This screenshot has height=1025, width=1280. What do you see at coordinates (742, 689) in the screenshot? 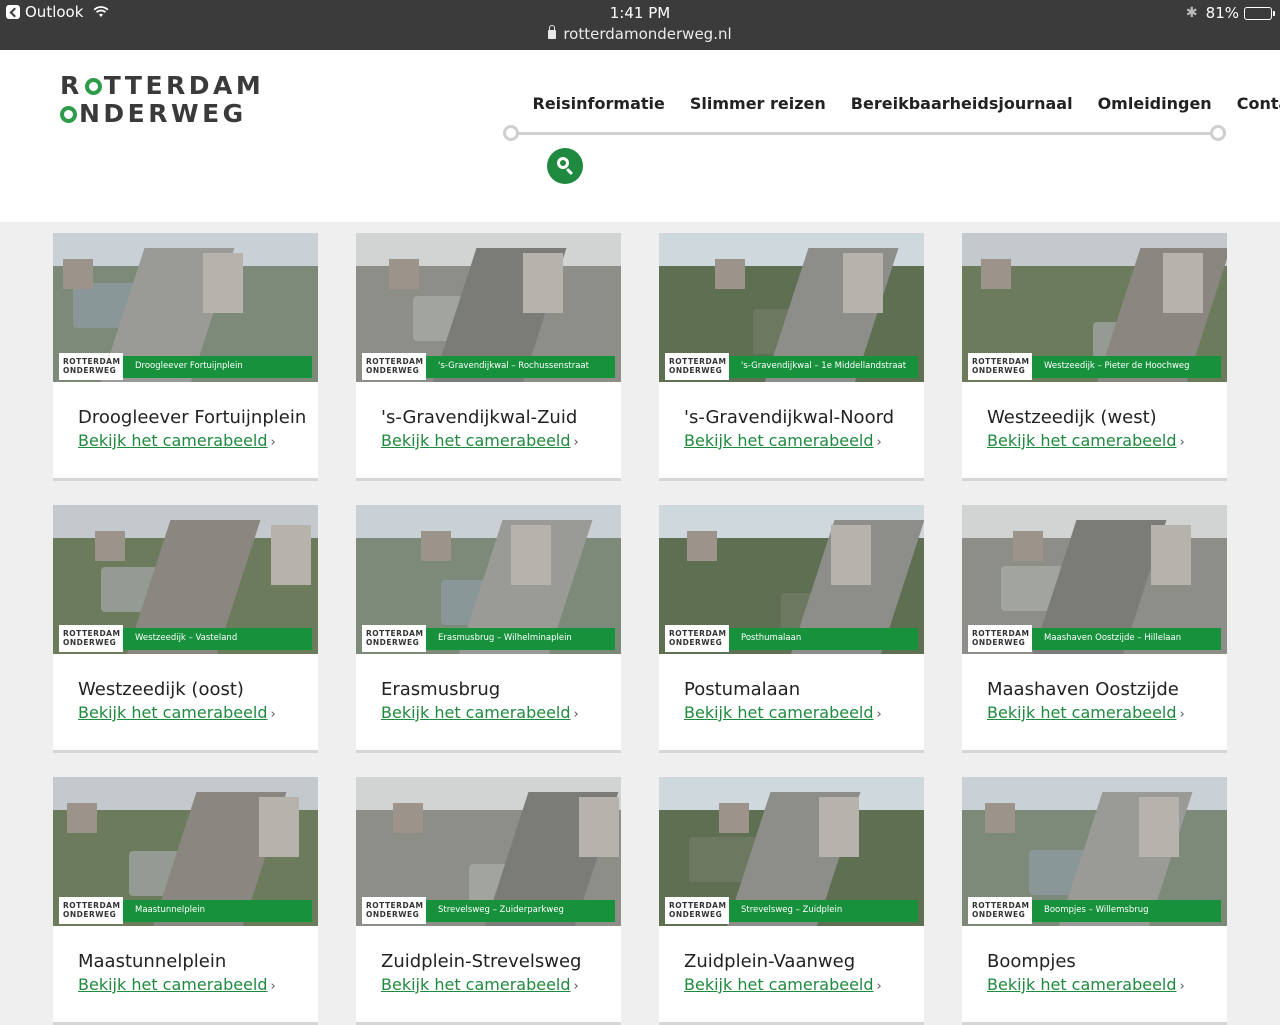
I see `camera-title: Postumalaan` at bounding box center [742, 689].